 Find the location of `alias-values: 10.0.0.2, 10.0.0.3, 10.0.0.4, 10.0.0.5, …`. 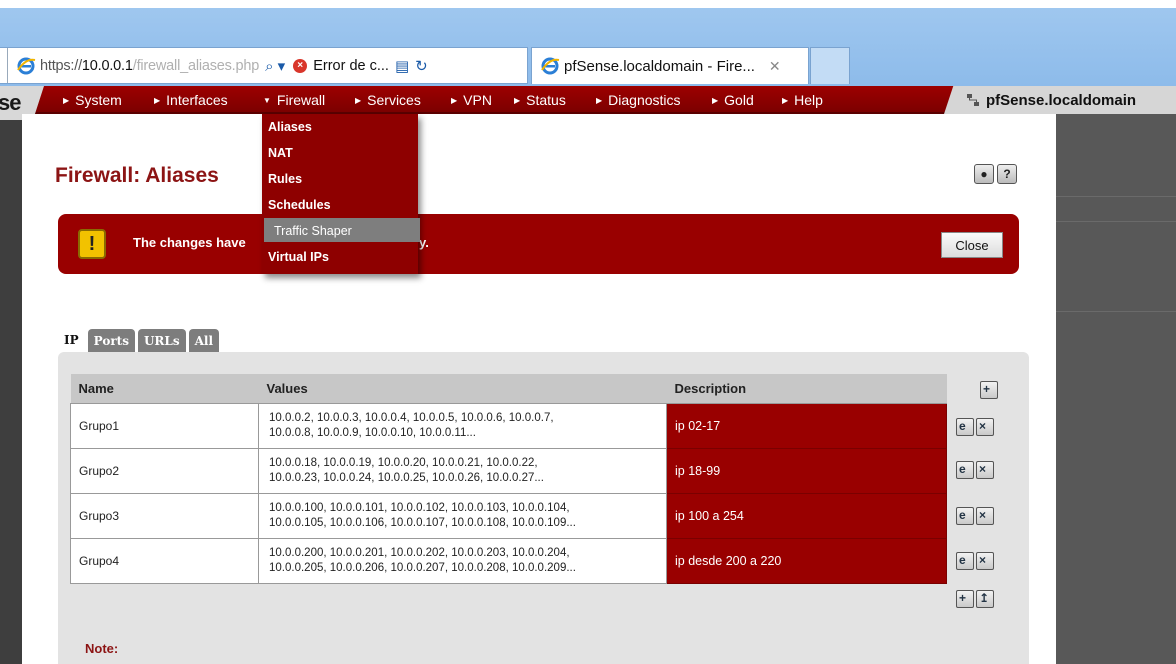

alias-values: 10.0.0.2, 10.0.0.3, 10.0.0.4, 10.0.0.5, … is located at coordinates (462, 425).